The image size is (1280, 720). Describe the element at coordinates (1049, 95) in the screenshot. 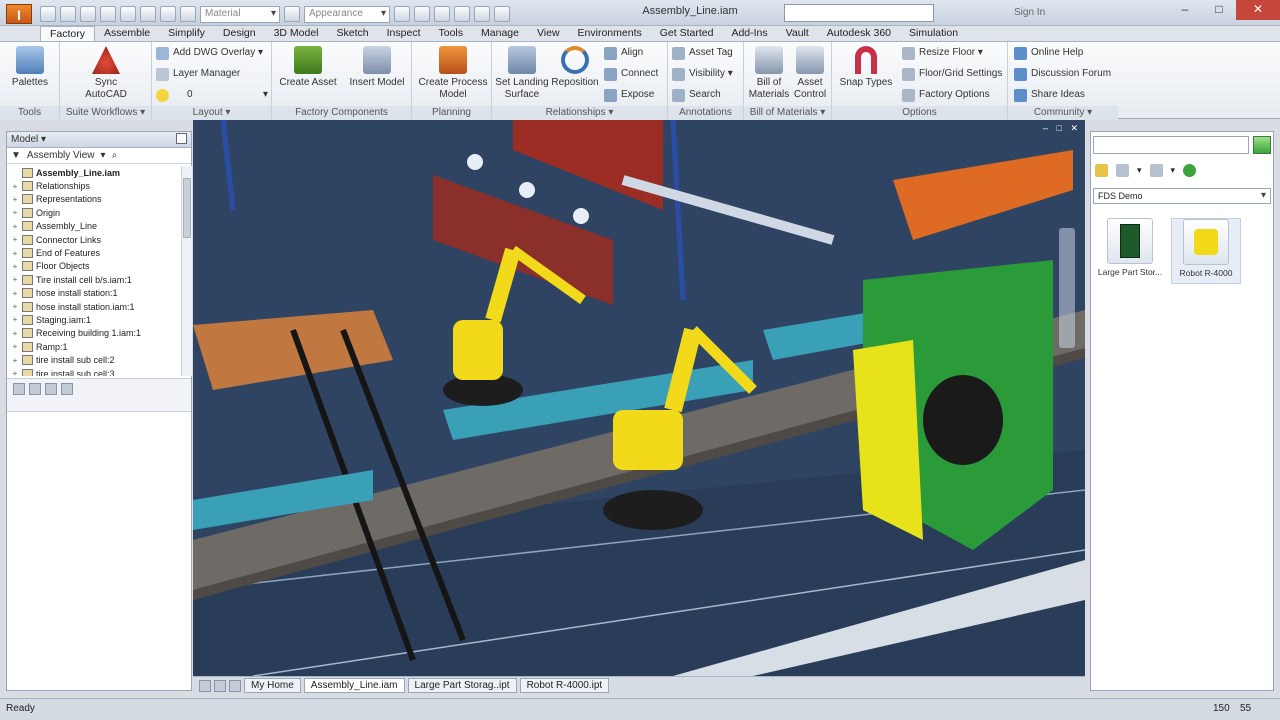

I see `share-ideas-button: Share Ideas` at that location.